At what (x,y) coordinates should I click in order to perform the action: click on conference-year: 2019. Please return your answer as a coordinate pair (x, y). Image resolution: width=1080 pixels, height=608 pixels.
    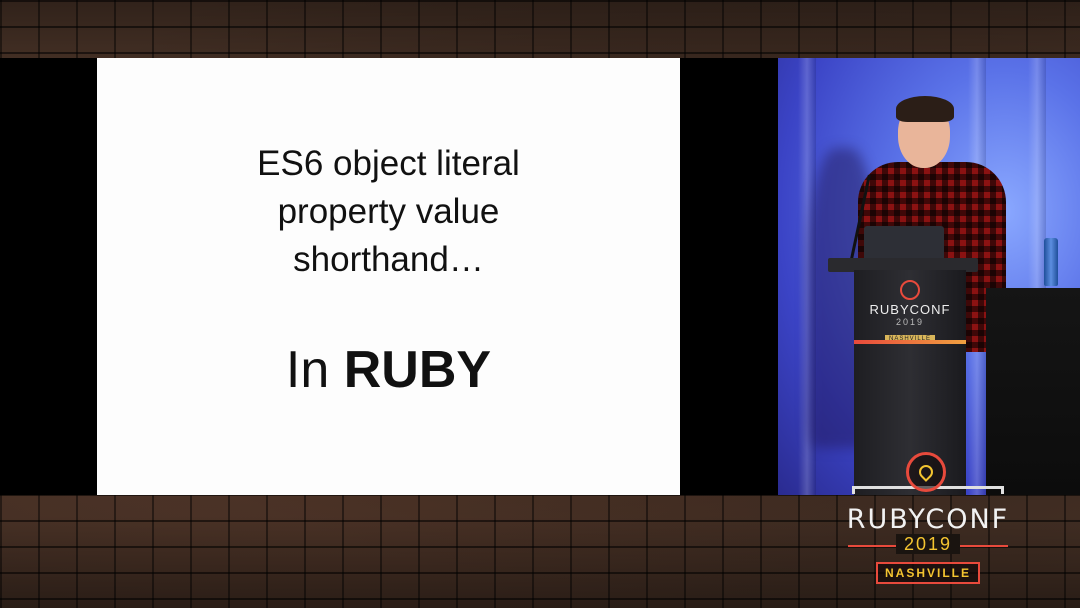
    Looking at the image, I should click on (928, 544).